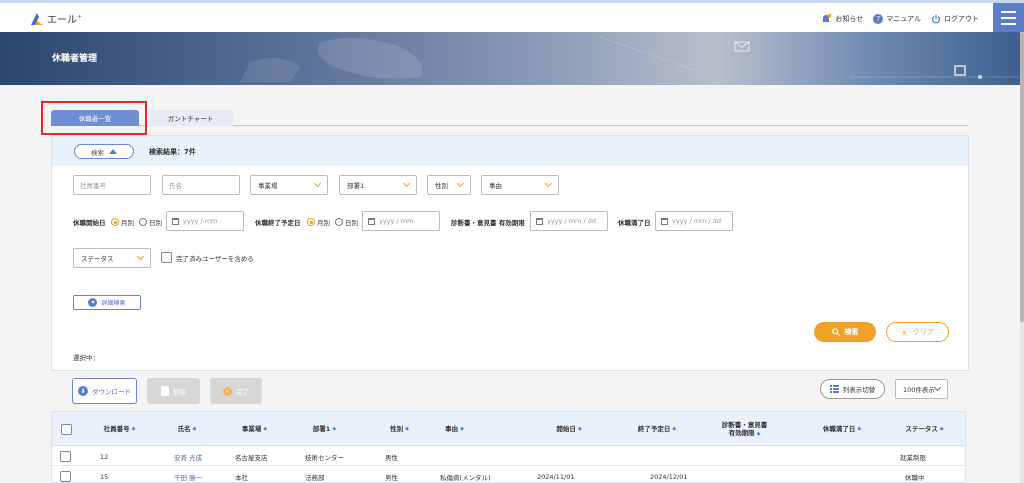 The image size is (1024, 483). What do you see at coordinates (834, 389) in the screenshot?
I see `list-icon` at bounding box center [834, 389].